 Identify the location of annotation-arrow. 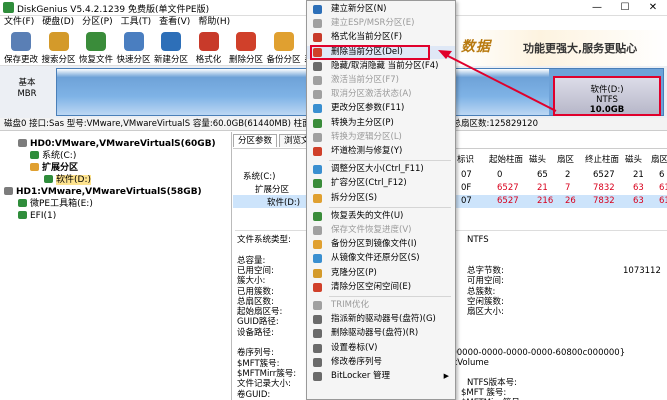
(497, 81).